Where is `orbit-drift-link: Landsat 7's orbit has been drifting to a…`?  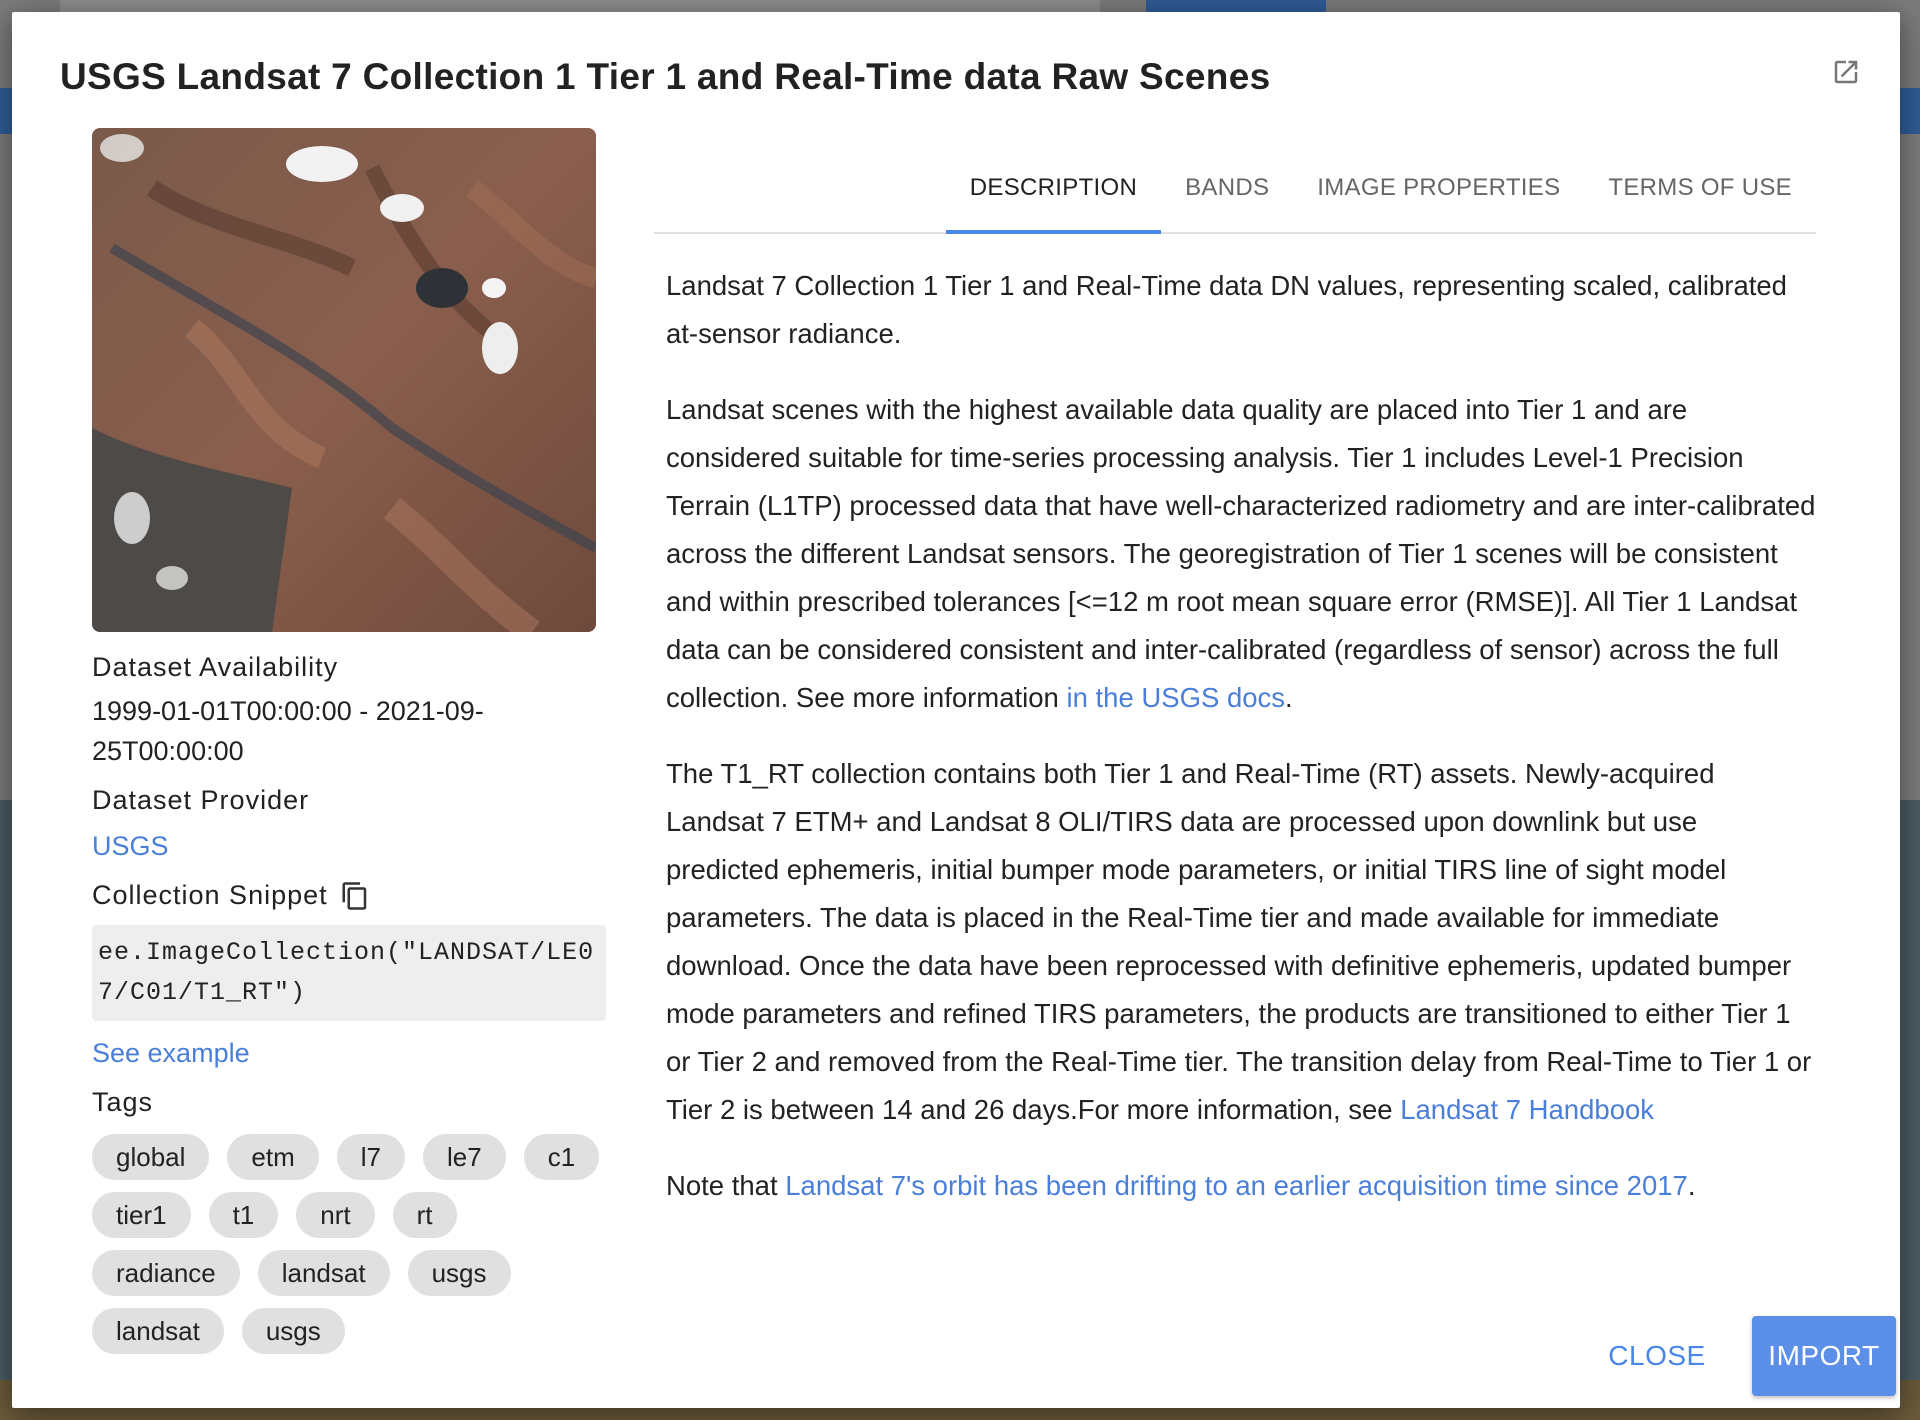
orbit-drift-link: Landsat 7's orbit has been drifting to a… is located at coordinates (1236, 1185).